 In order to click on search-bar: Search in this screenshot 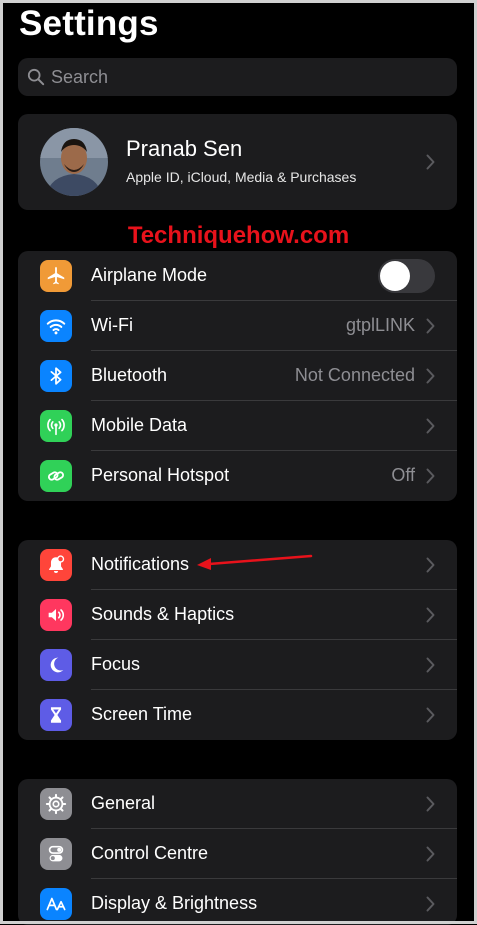, I will do `click(237, 77)`.